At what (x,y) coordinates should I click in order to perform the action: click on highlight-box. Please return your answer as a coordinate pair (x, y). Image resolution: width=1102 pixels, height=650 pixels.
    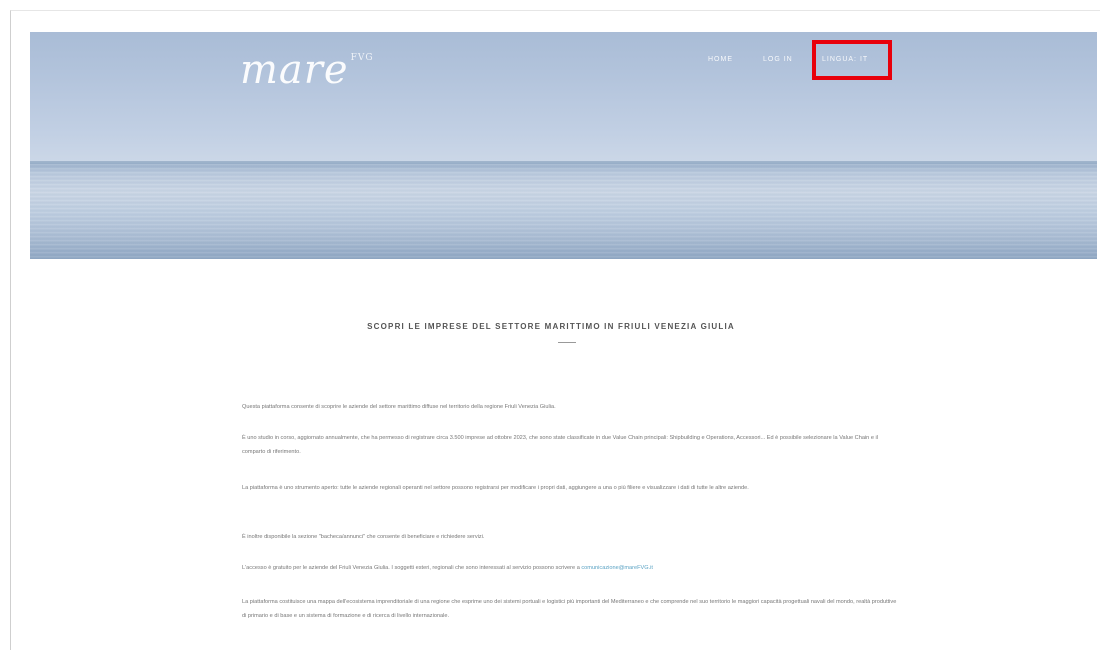
    Looking at the image, I should click on (852, 60).